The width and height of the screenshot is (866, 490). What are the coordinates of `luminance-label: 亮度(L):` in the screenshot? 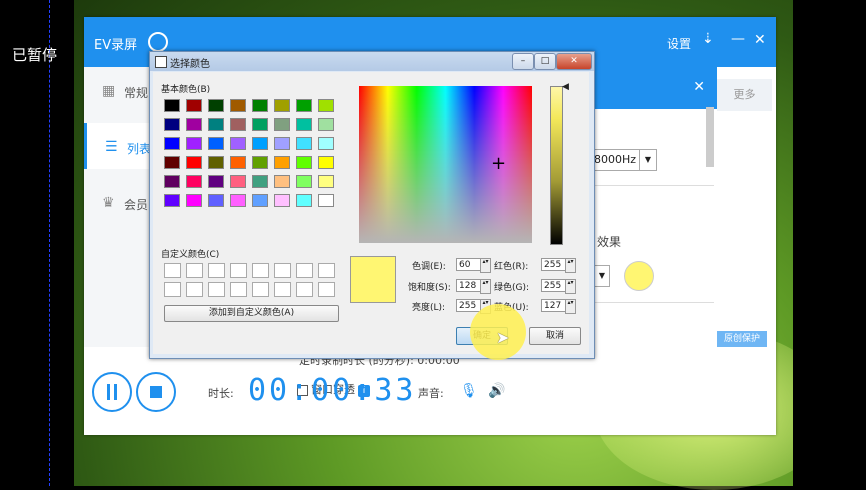 It's located at (429, 308).